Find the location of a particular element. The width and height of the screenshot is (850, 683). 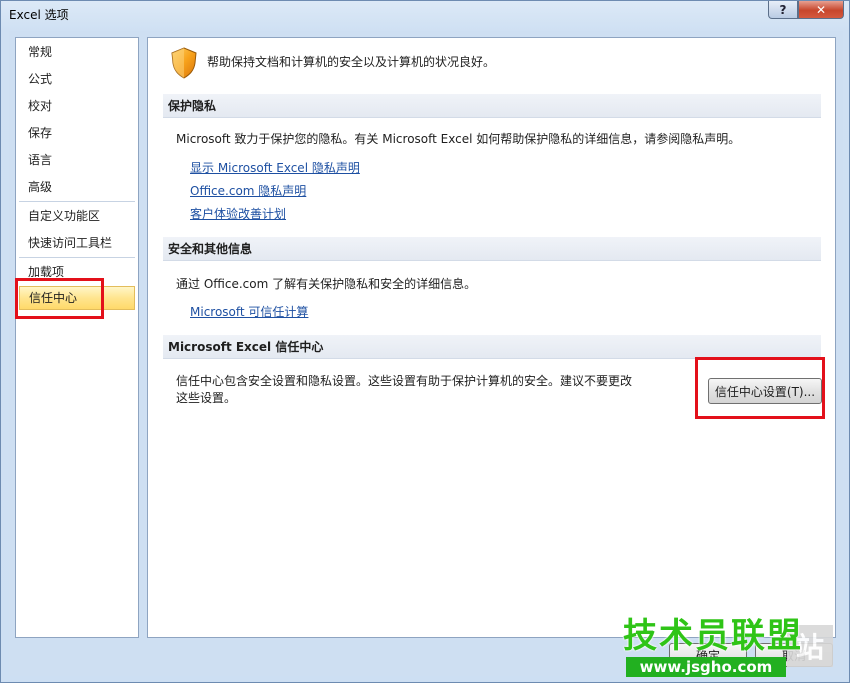

trust-center-description-line2: 这些设置。 is located at coordinates (206, 398).